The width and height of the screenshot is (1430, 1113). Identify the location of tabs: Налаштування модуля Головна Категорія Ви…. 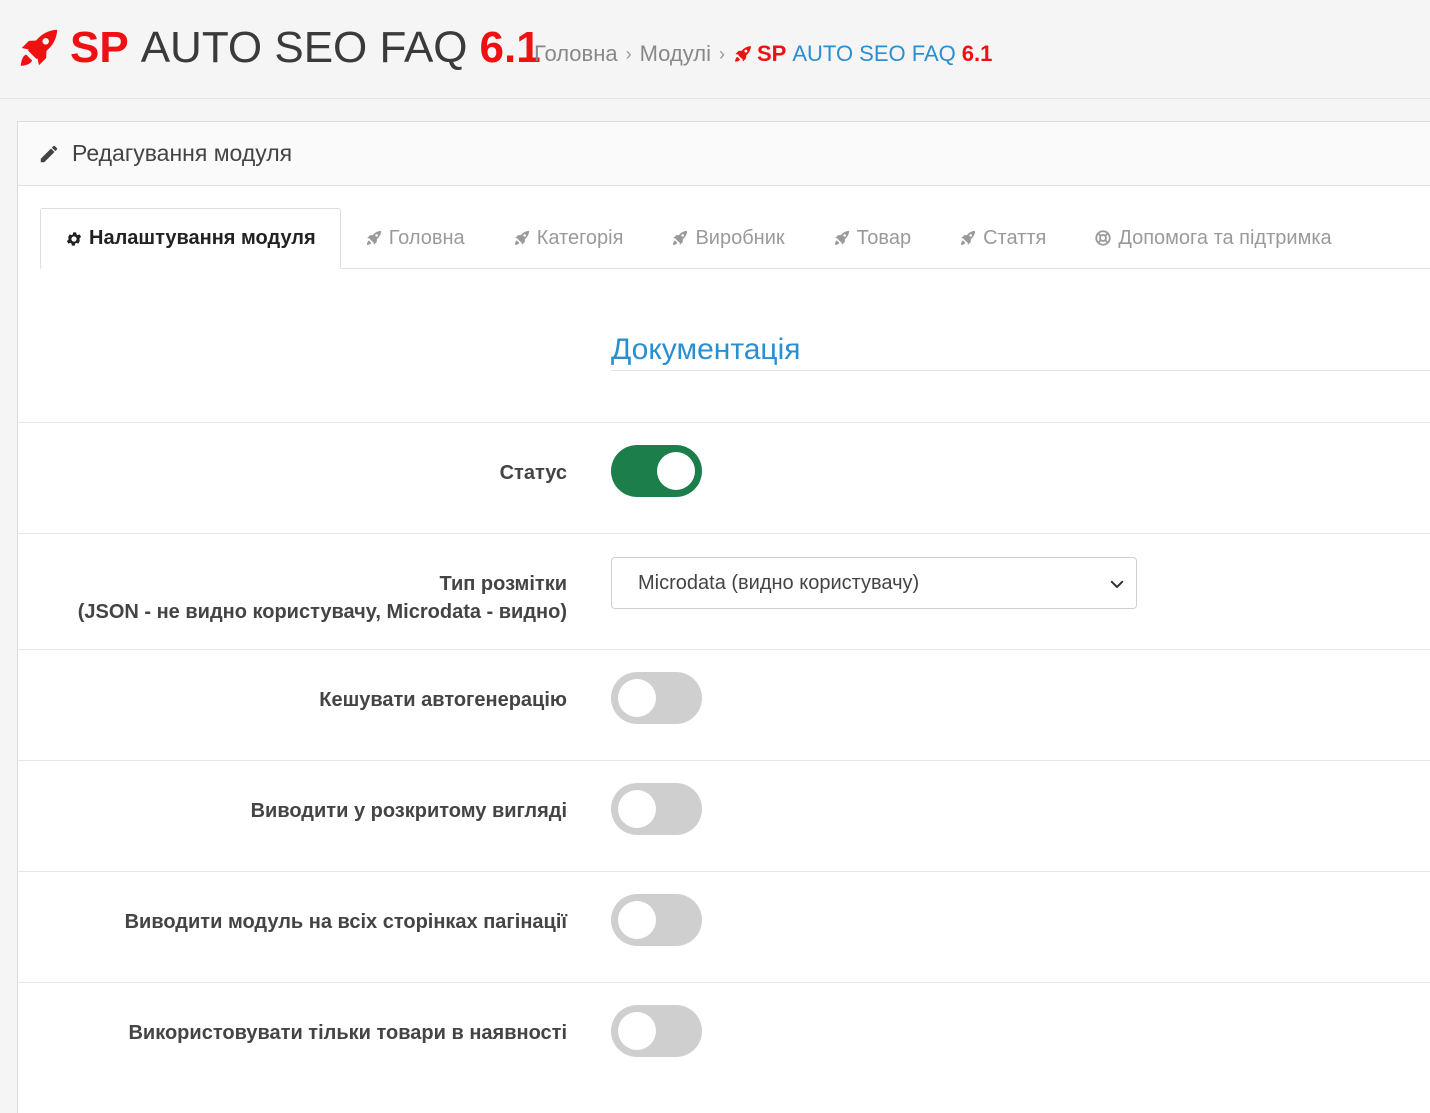
(735, 238).